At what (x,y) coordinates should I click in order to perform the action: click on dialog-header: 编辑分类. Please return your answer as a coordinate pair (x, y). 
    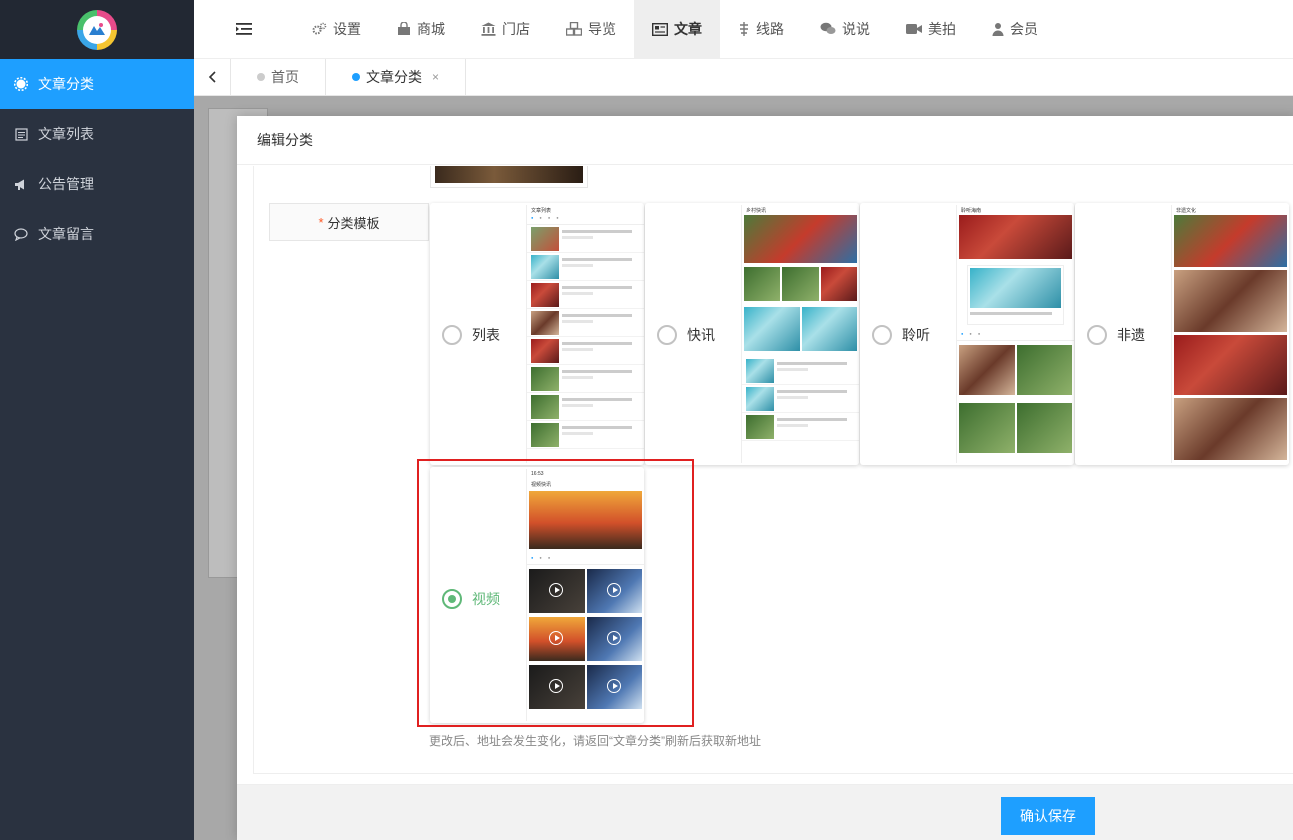
    Looking at the image, I should click on (765, 140).